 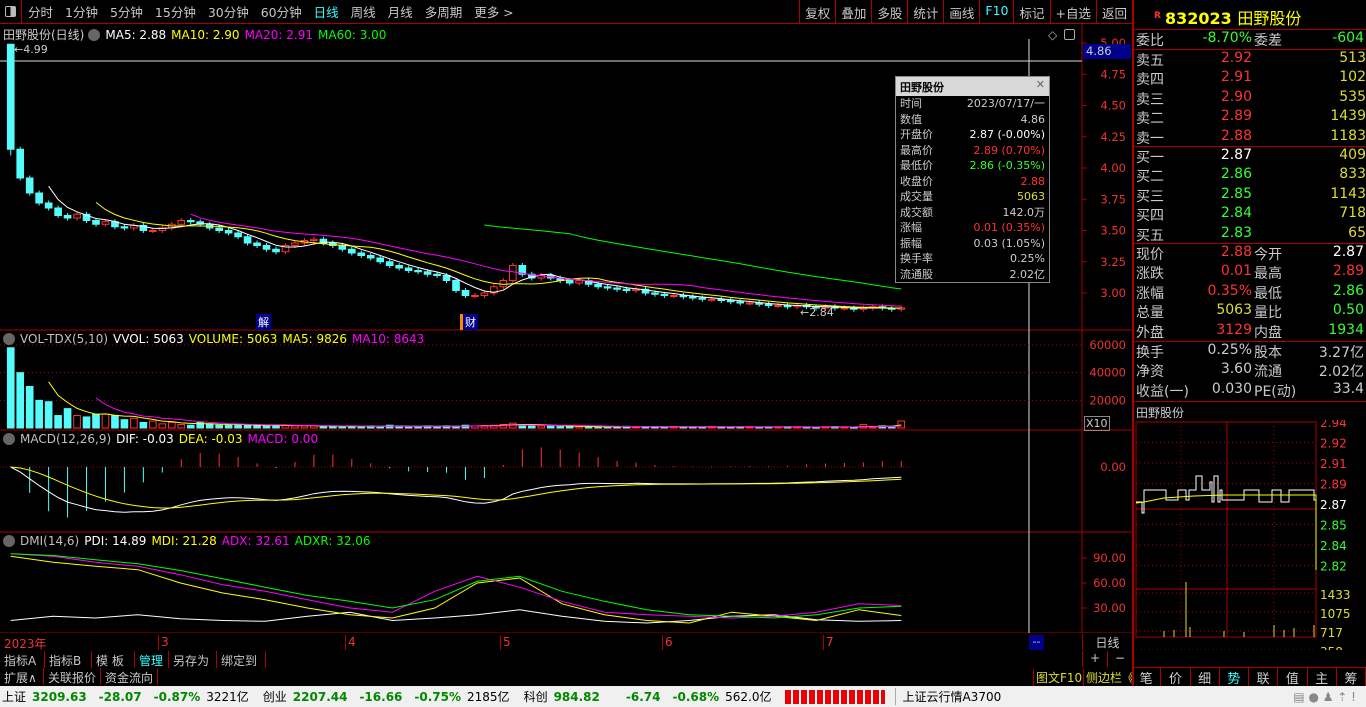 What do you see at coordinates (1251, 78) in the screenshot?
I see `ask-row: 卖四 2.91 102` at bounding box center [1251, 78].